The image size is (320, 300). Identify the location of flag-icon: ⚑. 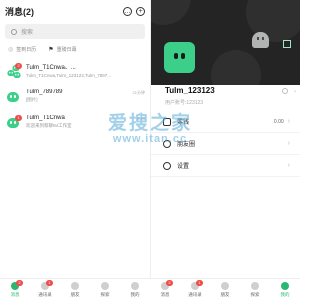
(51, 49).